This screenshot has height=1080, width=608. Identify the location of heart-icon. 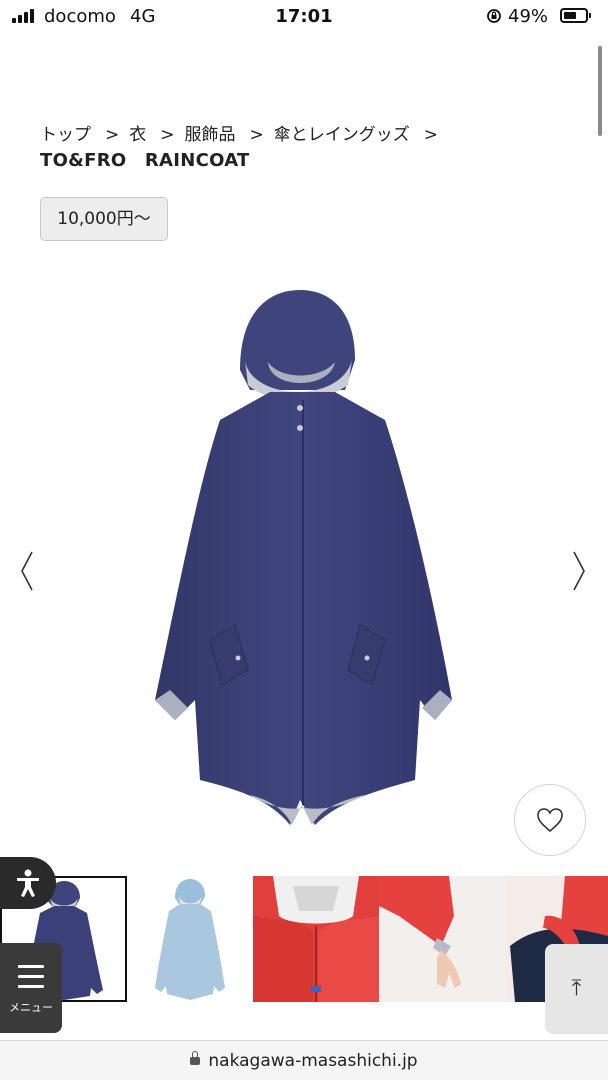
(550, 820).